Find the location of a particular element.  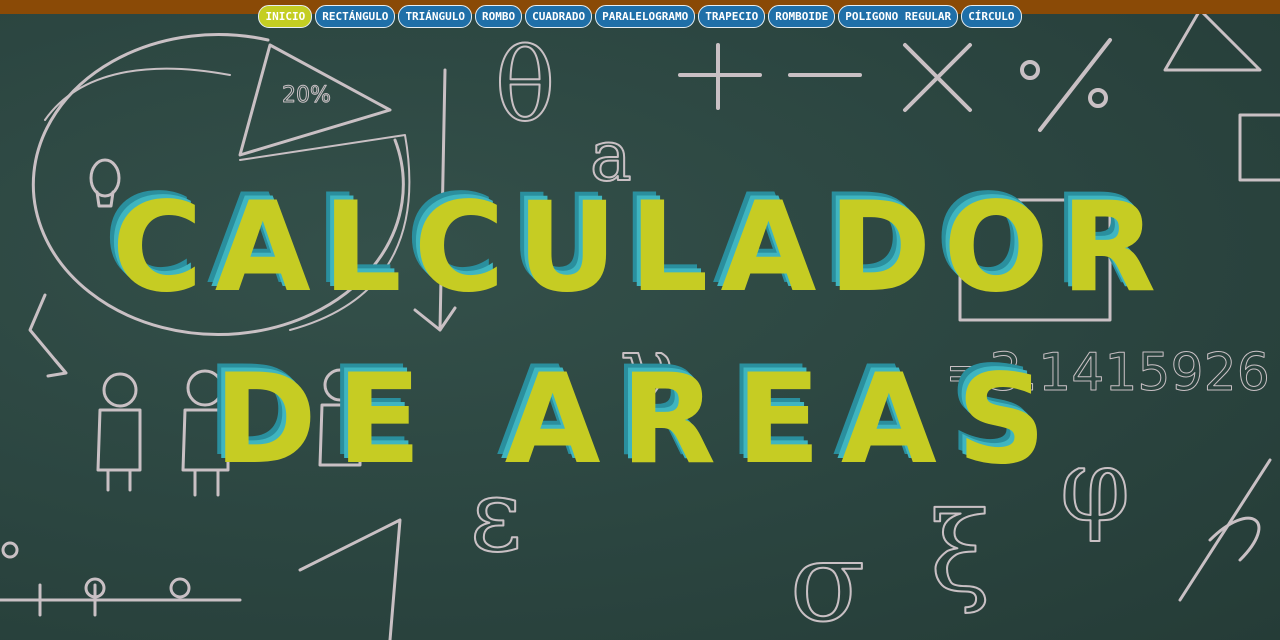

chalk-xi: ξ is located at coordinates (960, 552).